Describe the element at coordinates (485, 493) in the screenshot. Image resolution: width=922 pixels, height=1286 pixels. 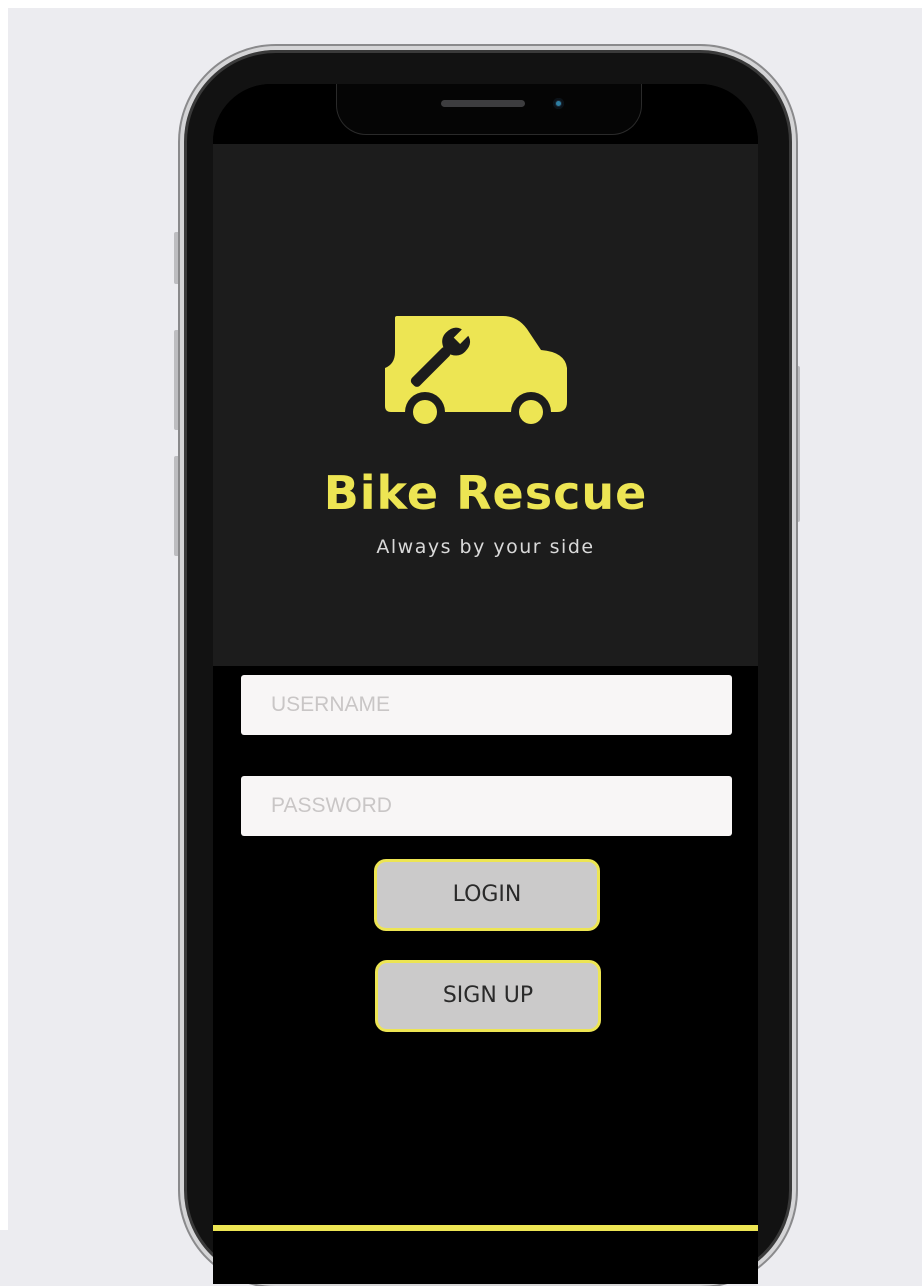
I see `brand-name: Bike Rescue` at that location.